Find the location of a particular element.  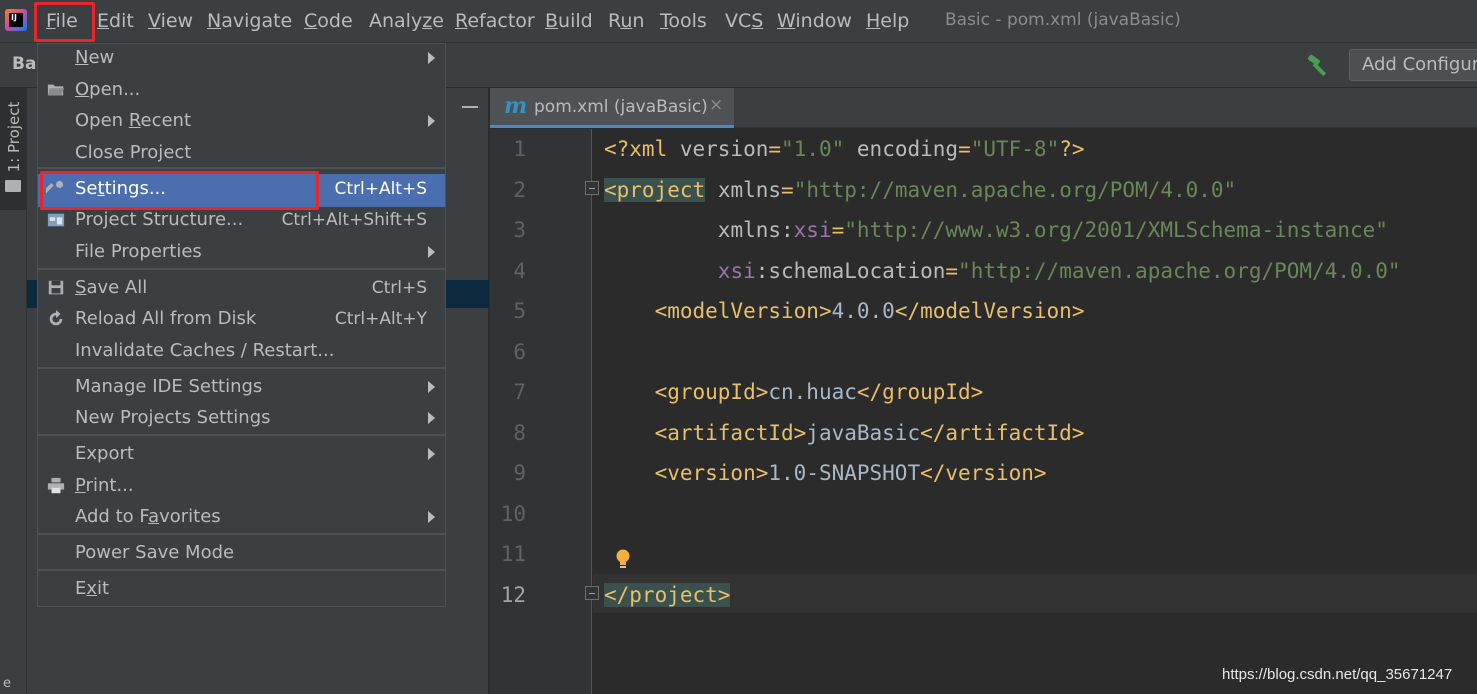

code-line: <version>1.0-SNAPSHOT</version> is located at coordinates (825, 473).